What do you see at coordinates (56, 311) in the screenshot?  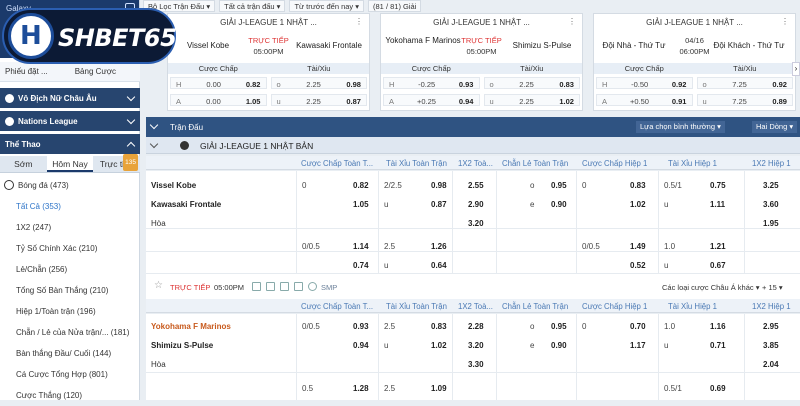 I see `menu-label: Hiệp 1/Toàn trận (196)` at bounding box center [56, 311].